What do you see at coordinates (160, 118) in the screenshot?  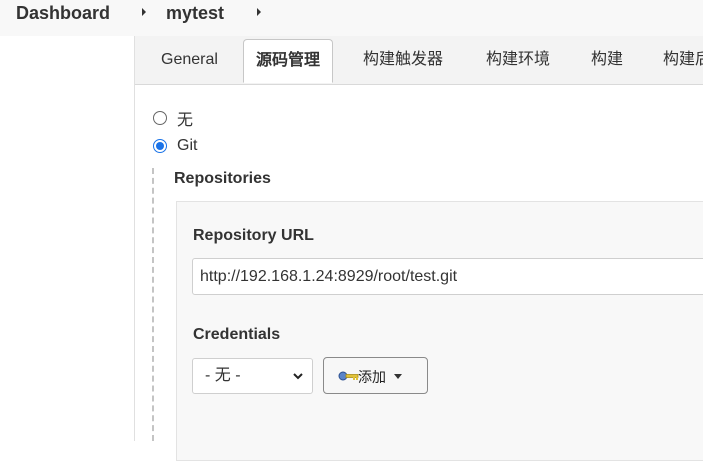 I see `radio-none` at bounding box center [160, 118].